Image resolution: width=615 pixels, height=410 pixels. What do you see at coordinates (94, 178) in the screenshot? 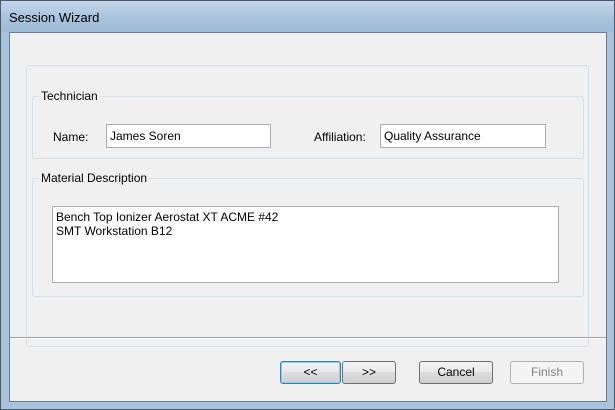
I see `material-description-legend: Material Description` at bounding box center [94, 178].